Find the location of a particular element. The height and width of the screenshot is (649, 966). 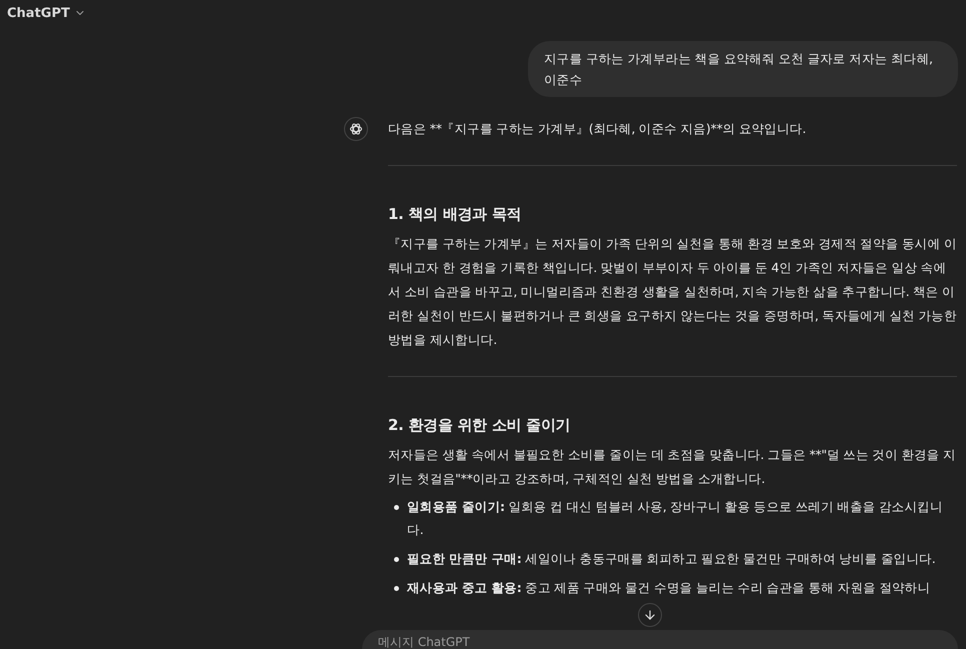

assistant-logo-icon is located at coordinates (356, 129).